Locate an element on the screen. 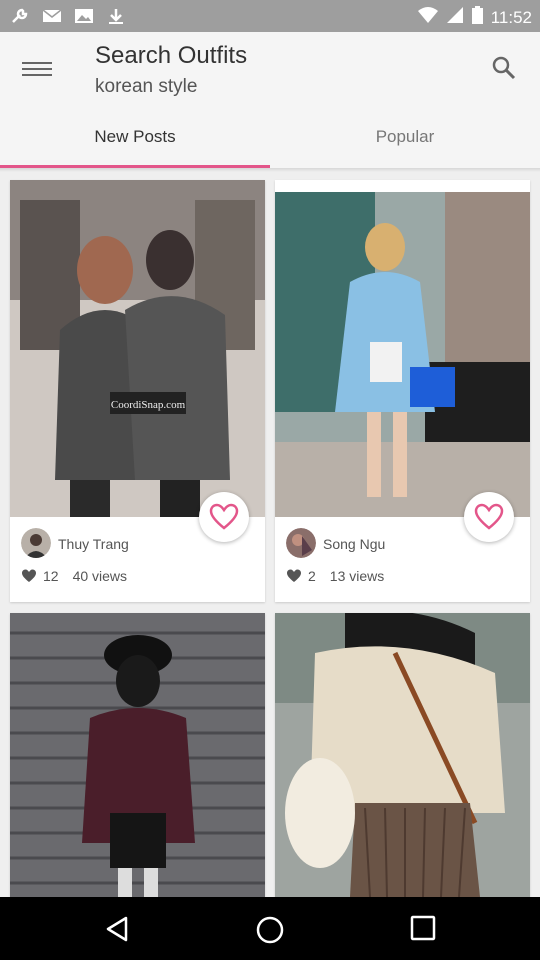 The image size is (540, 960). wrench-icon is located at coordinates (20, 16).